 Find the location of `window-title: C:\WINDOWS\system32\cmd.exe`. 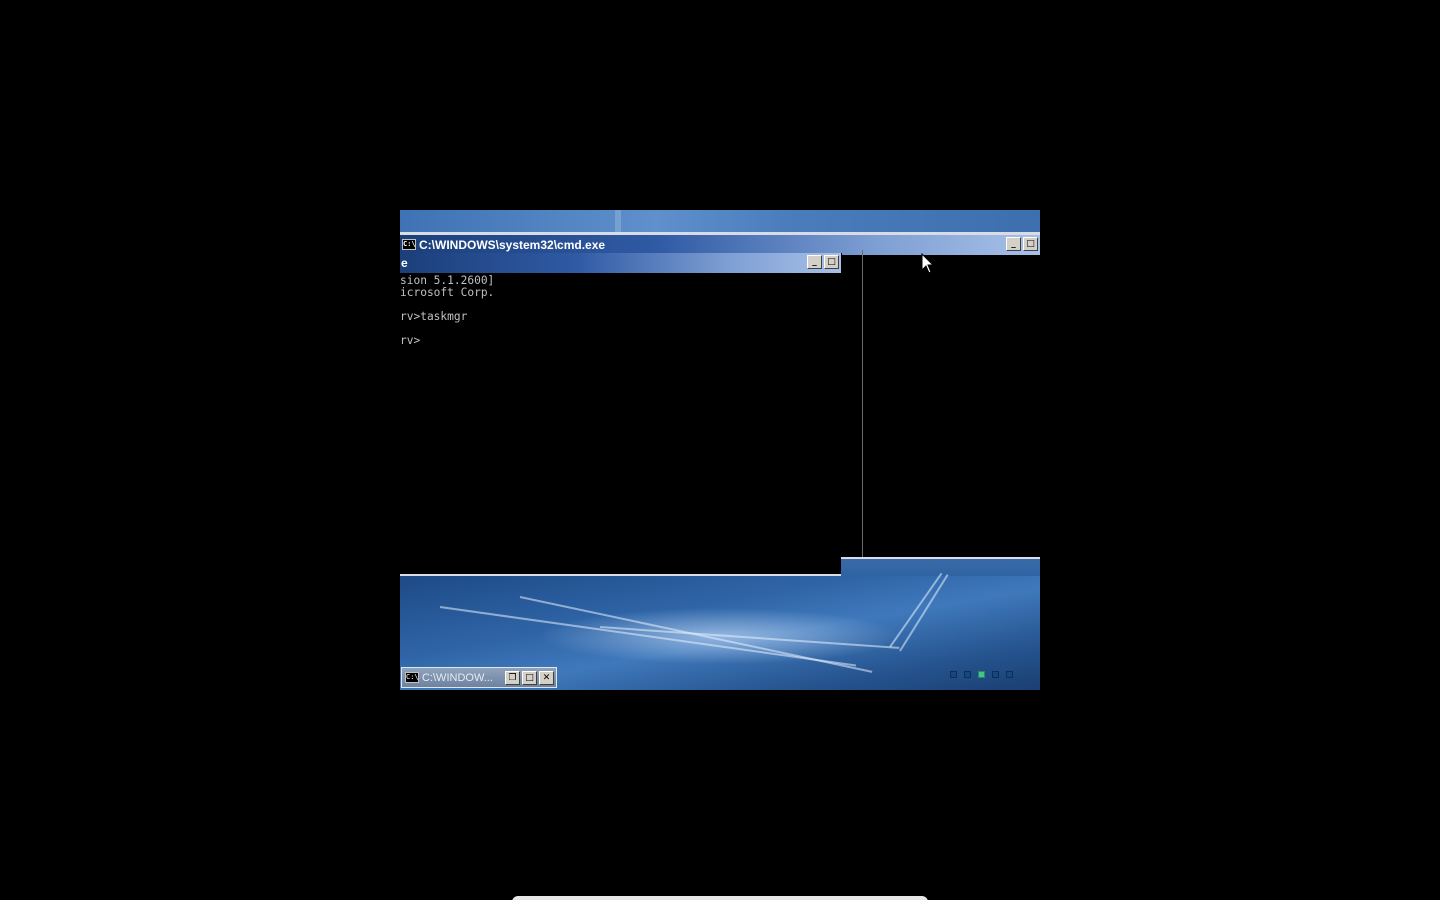

window-title: C:\WINDOWS\system32\cmd.exe is located at coordinates (512, 245).